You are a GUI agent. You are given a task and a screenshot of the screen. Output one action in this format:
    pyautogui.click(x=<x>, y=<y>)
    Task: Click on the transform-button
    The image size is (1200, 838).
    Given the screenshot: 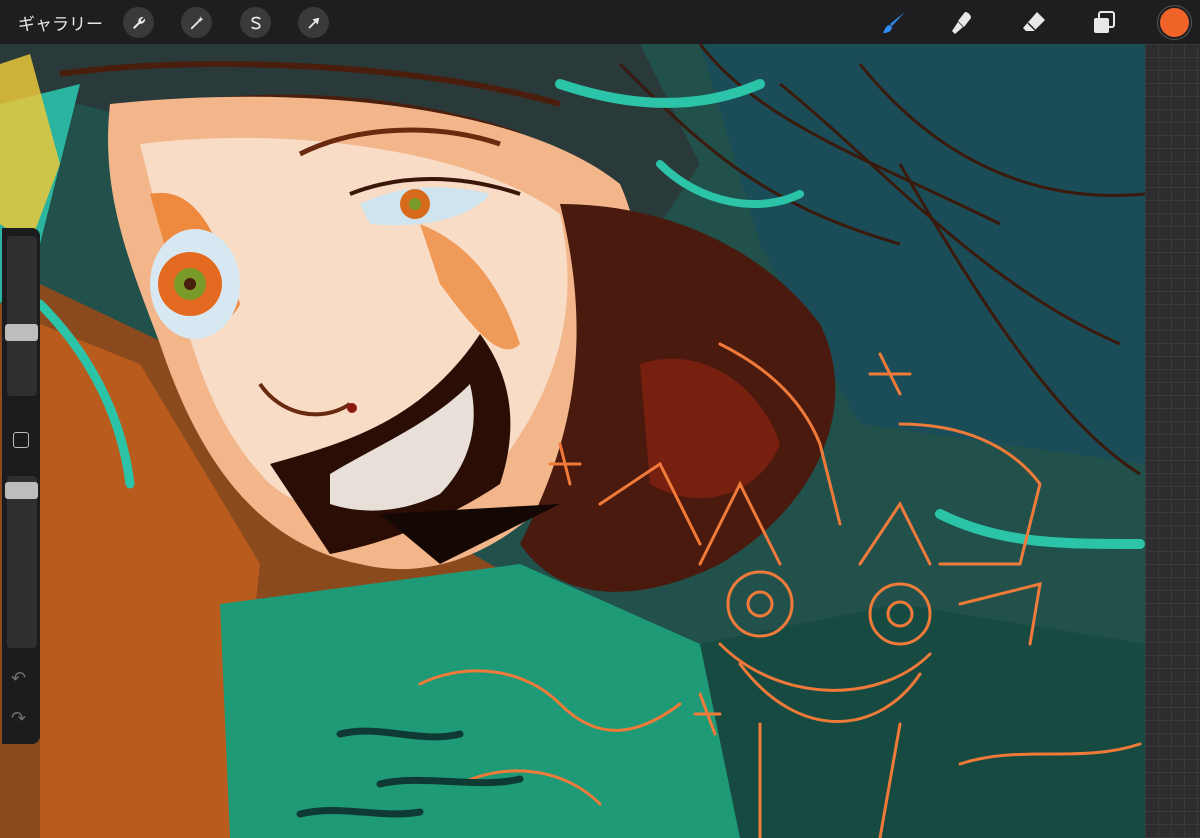 What is the action you would take?
    pyautogui.click(x=313, y=22)
    